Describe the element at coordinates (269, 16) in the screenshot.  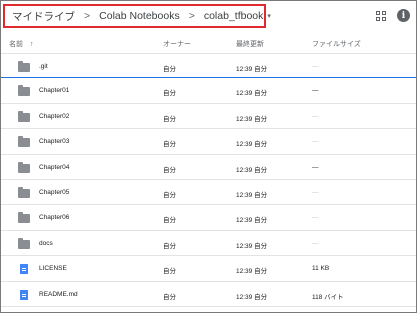
I see `chevron-down-icon: ▾` at that location.